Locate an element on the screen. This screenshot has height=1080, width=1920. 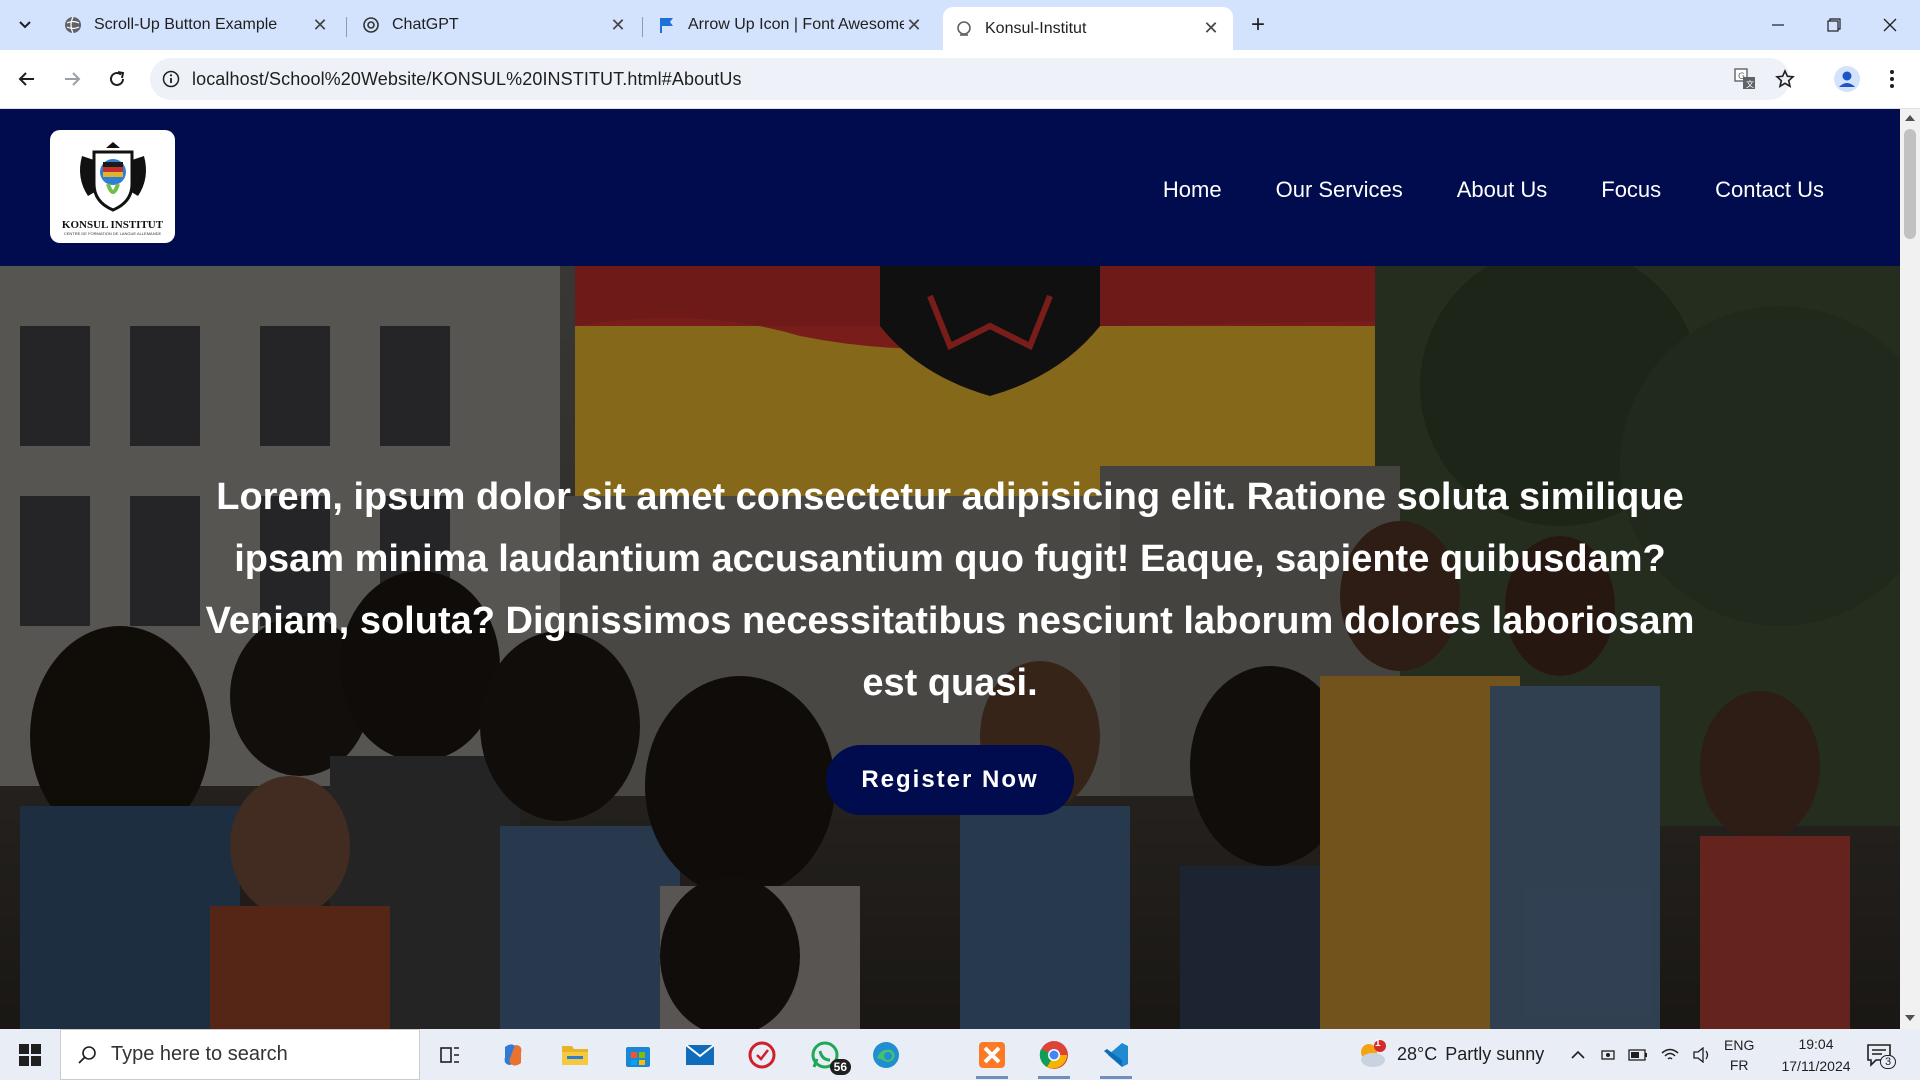
clock: 19:04 17/11/2024 is located at coordinates (1816, 1054).